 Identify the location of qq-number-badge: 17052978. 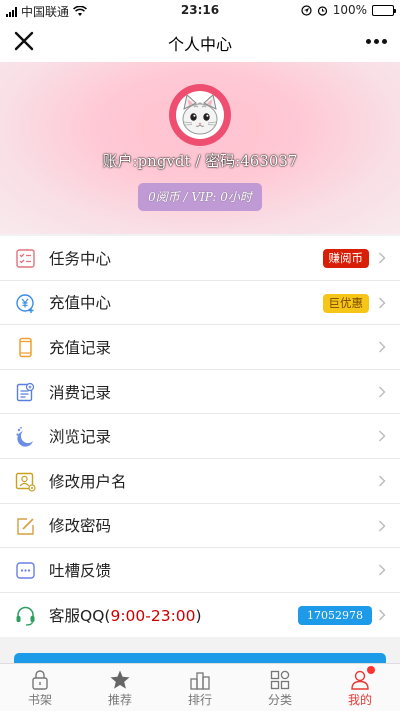
(335, 615).